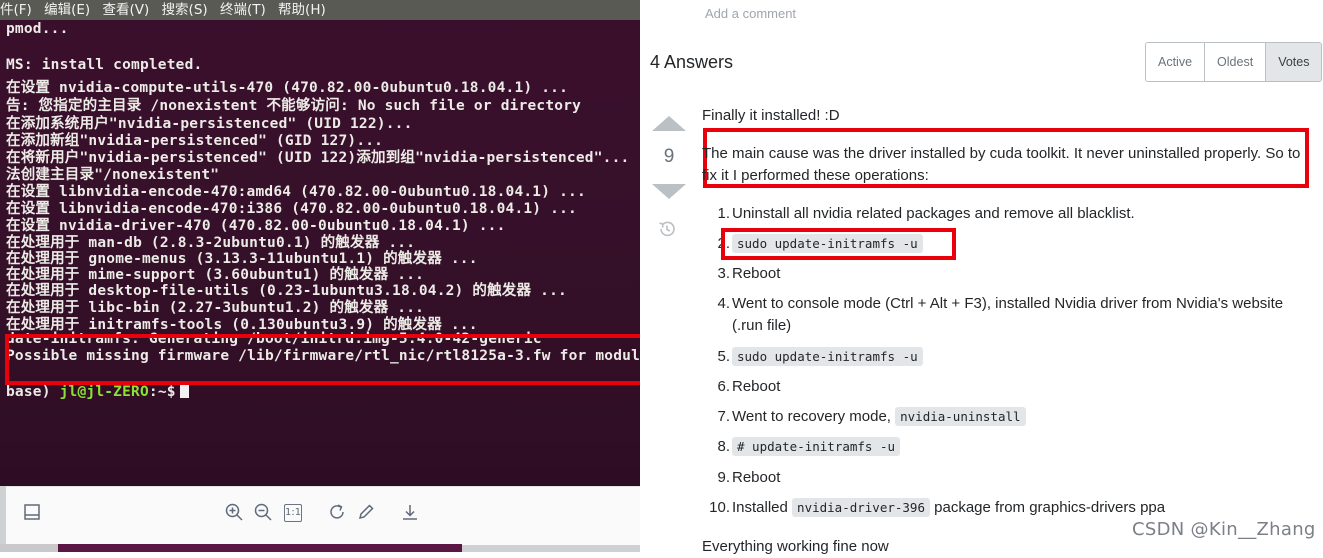 The width and height of the screenshot is (1323, 558). I want to click on prompt-suffix: :~$, so click(162, 392).